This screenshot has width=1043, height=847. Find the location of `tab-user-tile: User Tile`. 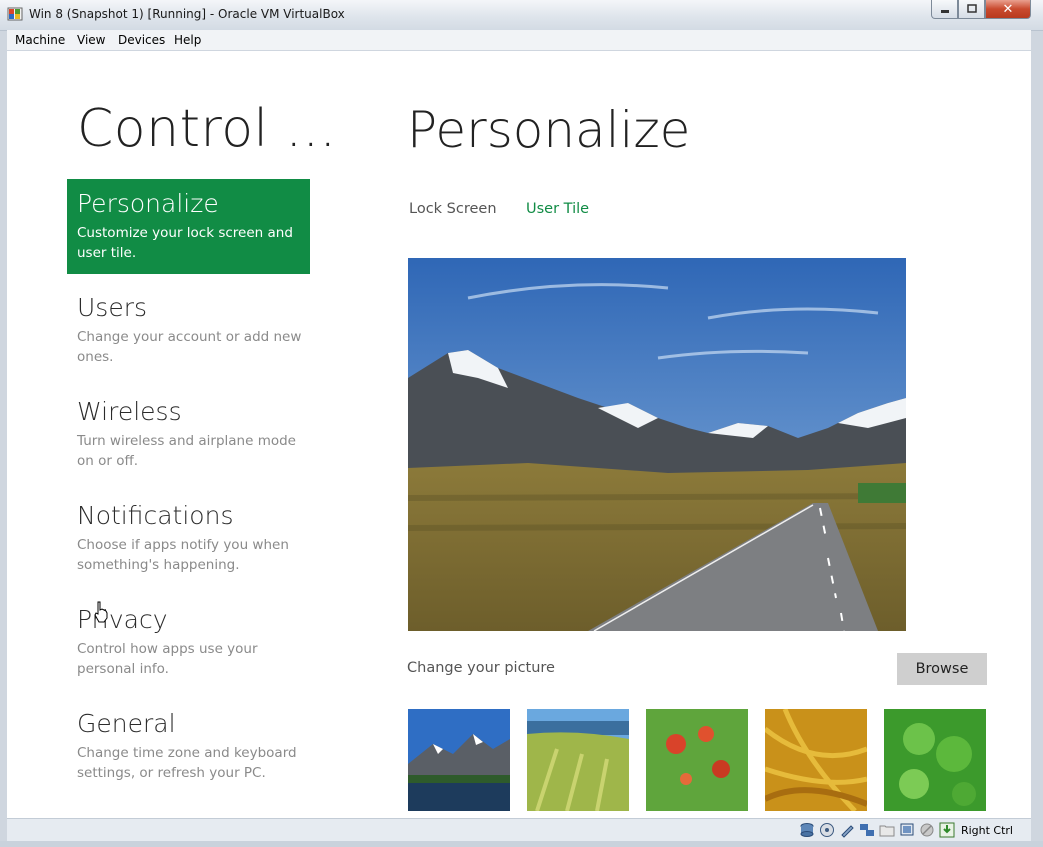

tab-user-tile: User Tile is located at coordinates (557, 209).